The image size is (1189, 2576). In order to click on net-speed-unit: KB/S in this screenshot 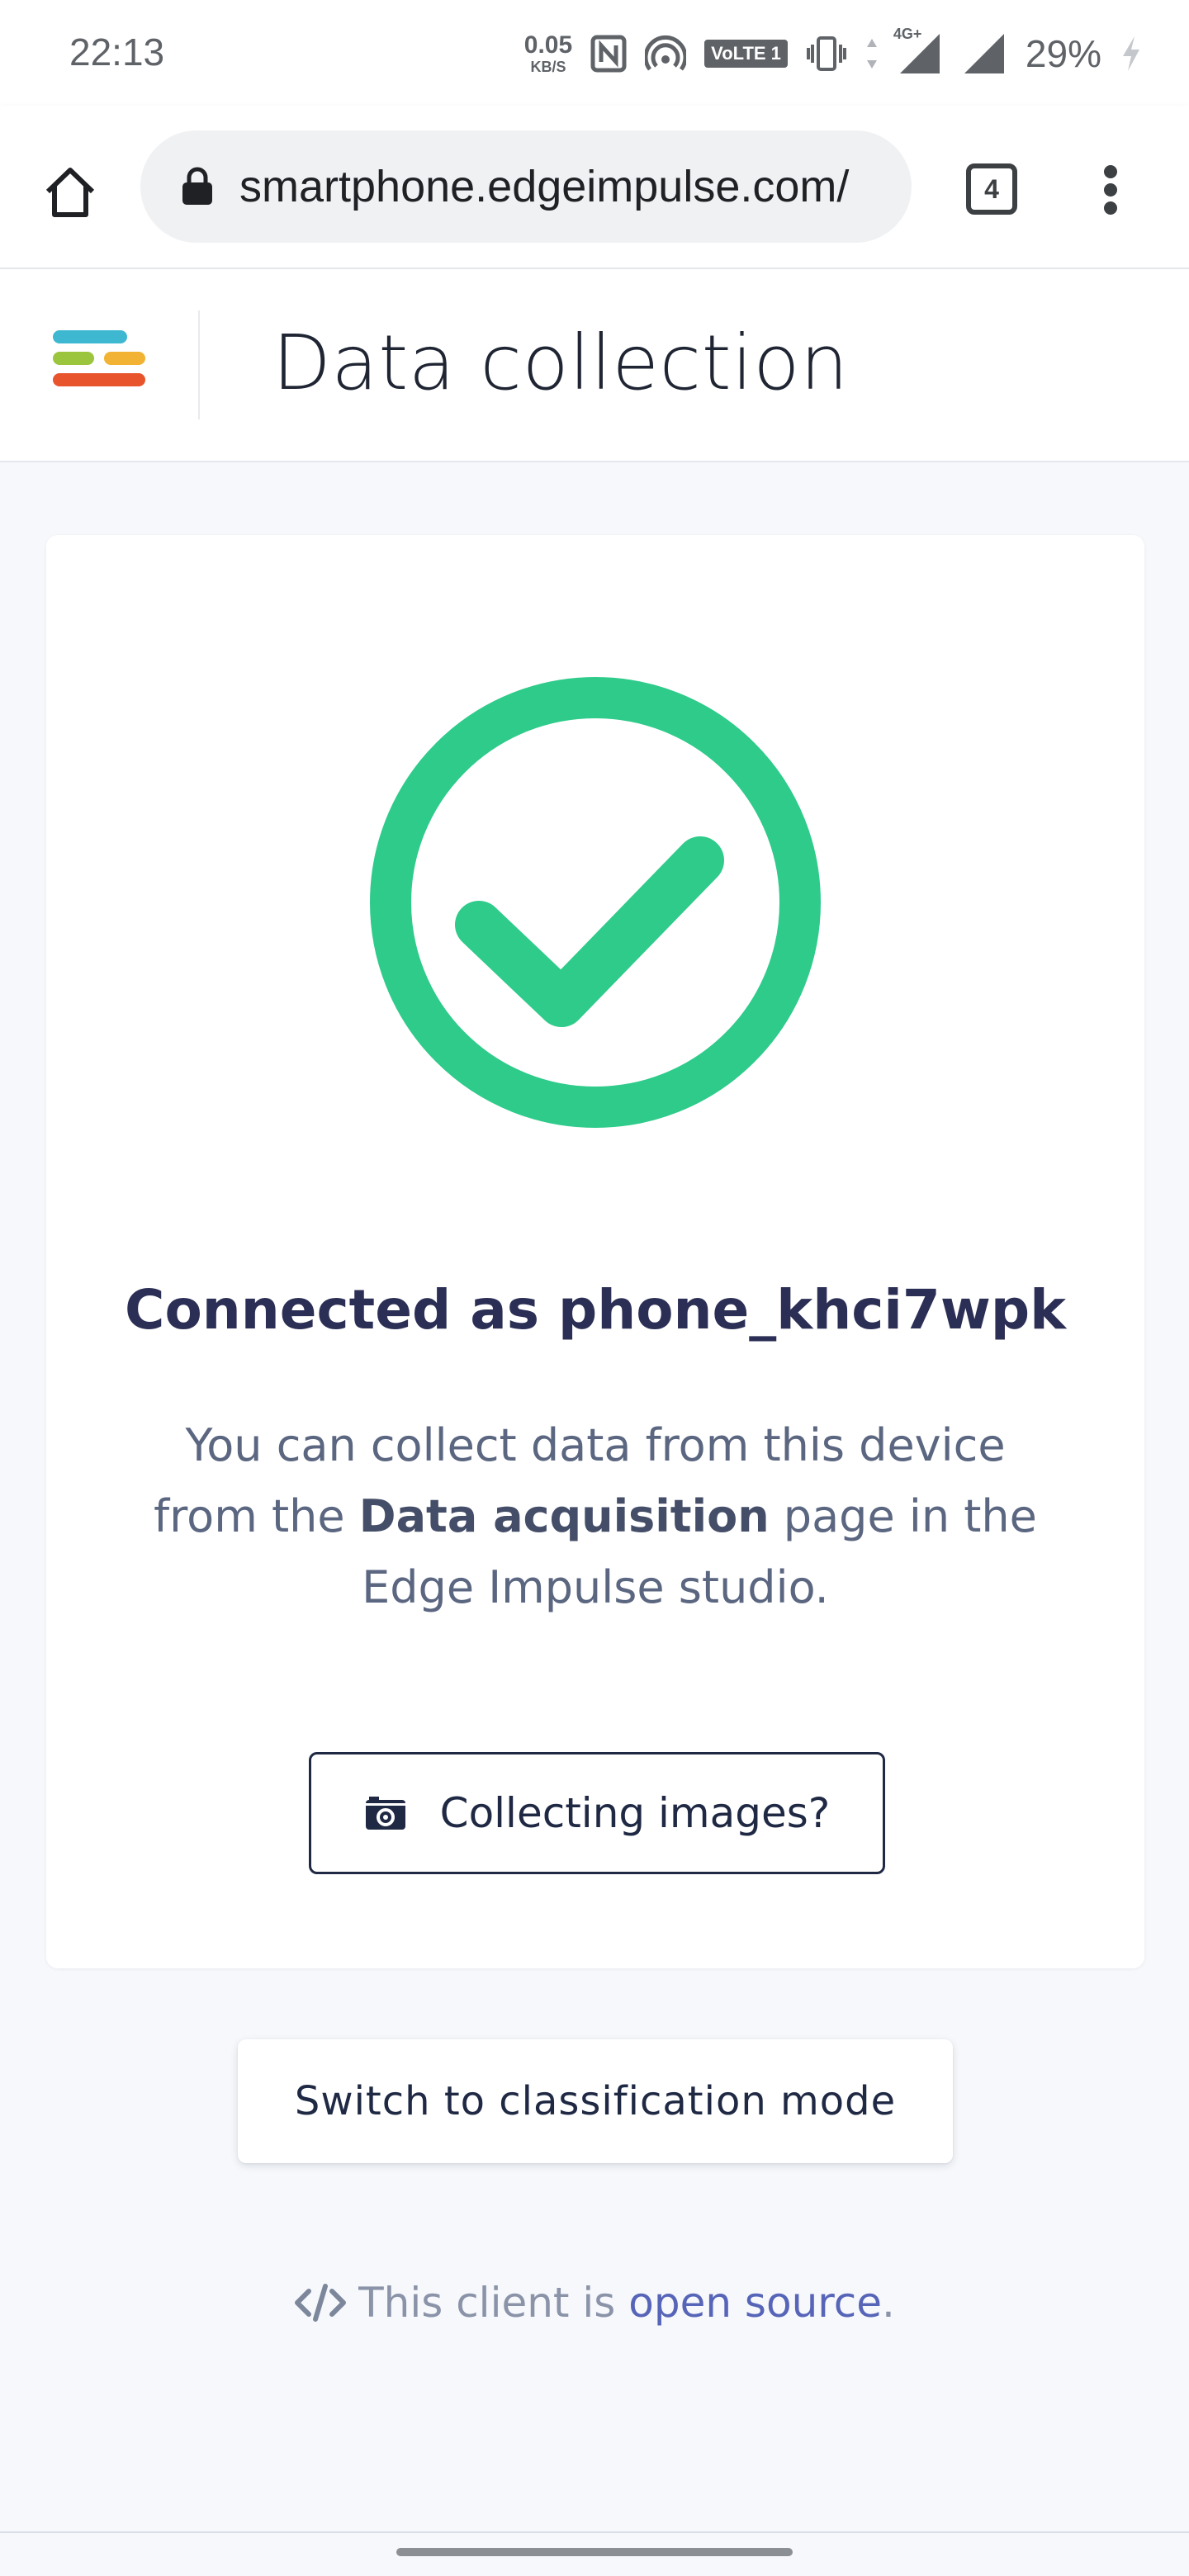, I will do `click(548, 67)`.